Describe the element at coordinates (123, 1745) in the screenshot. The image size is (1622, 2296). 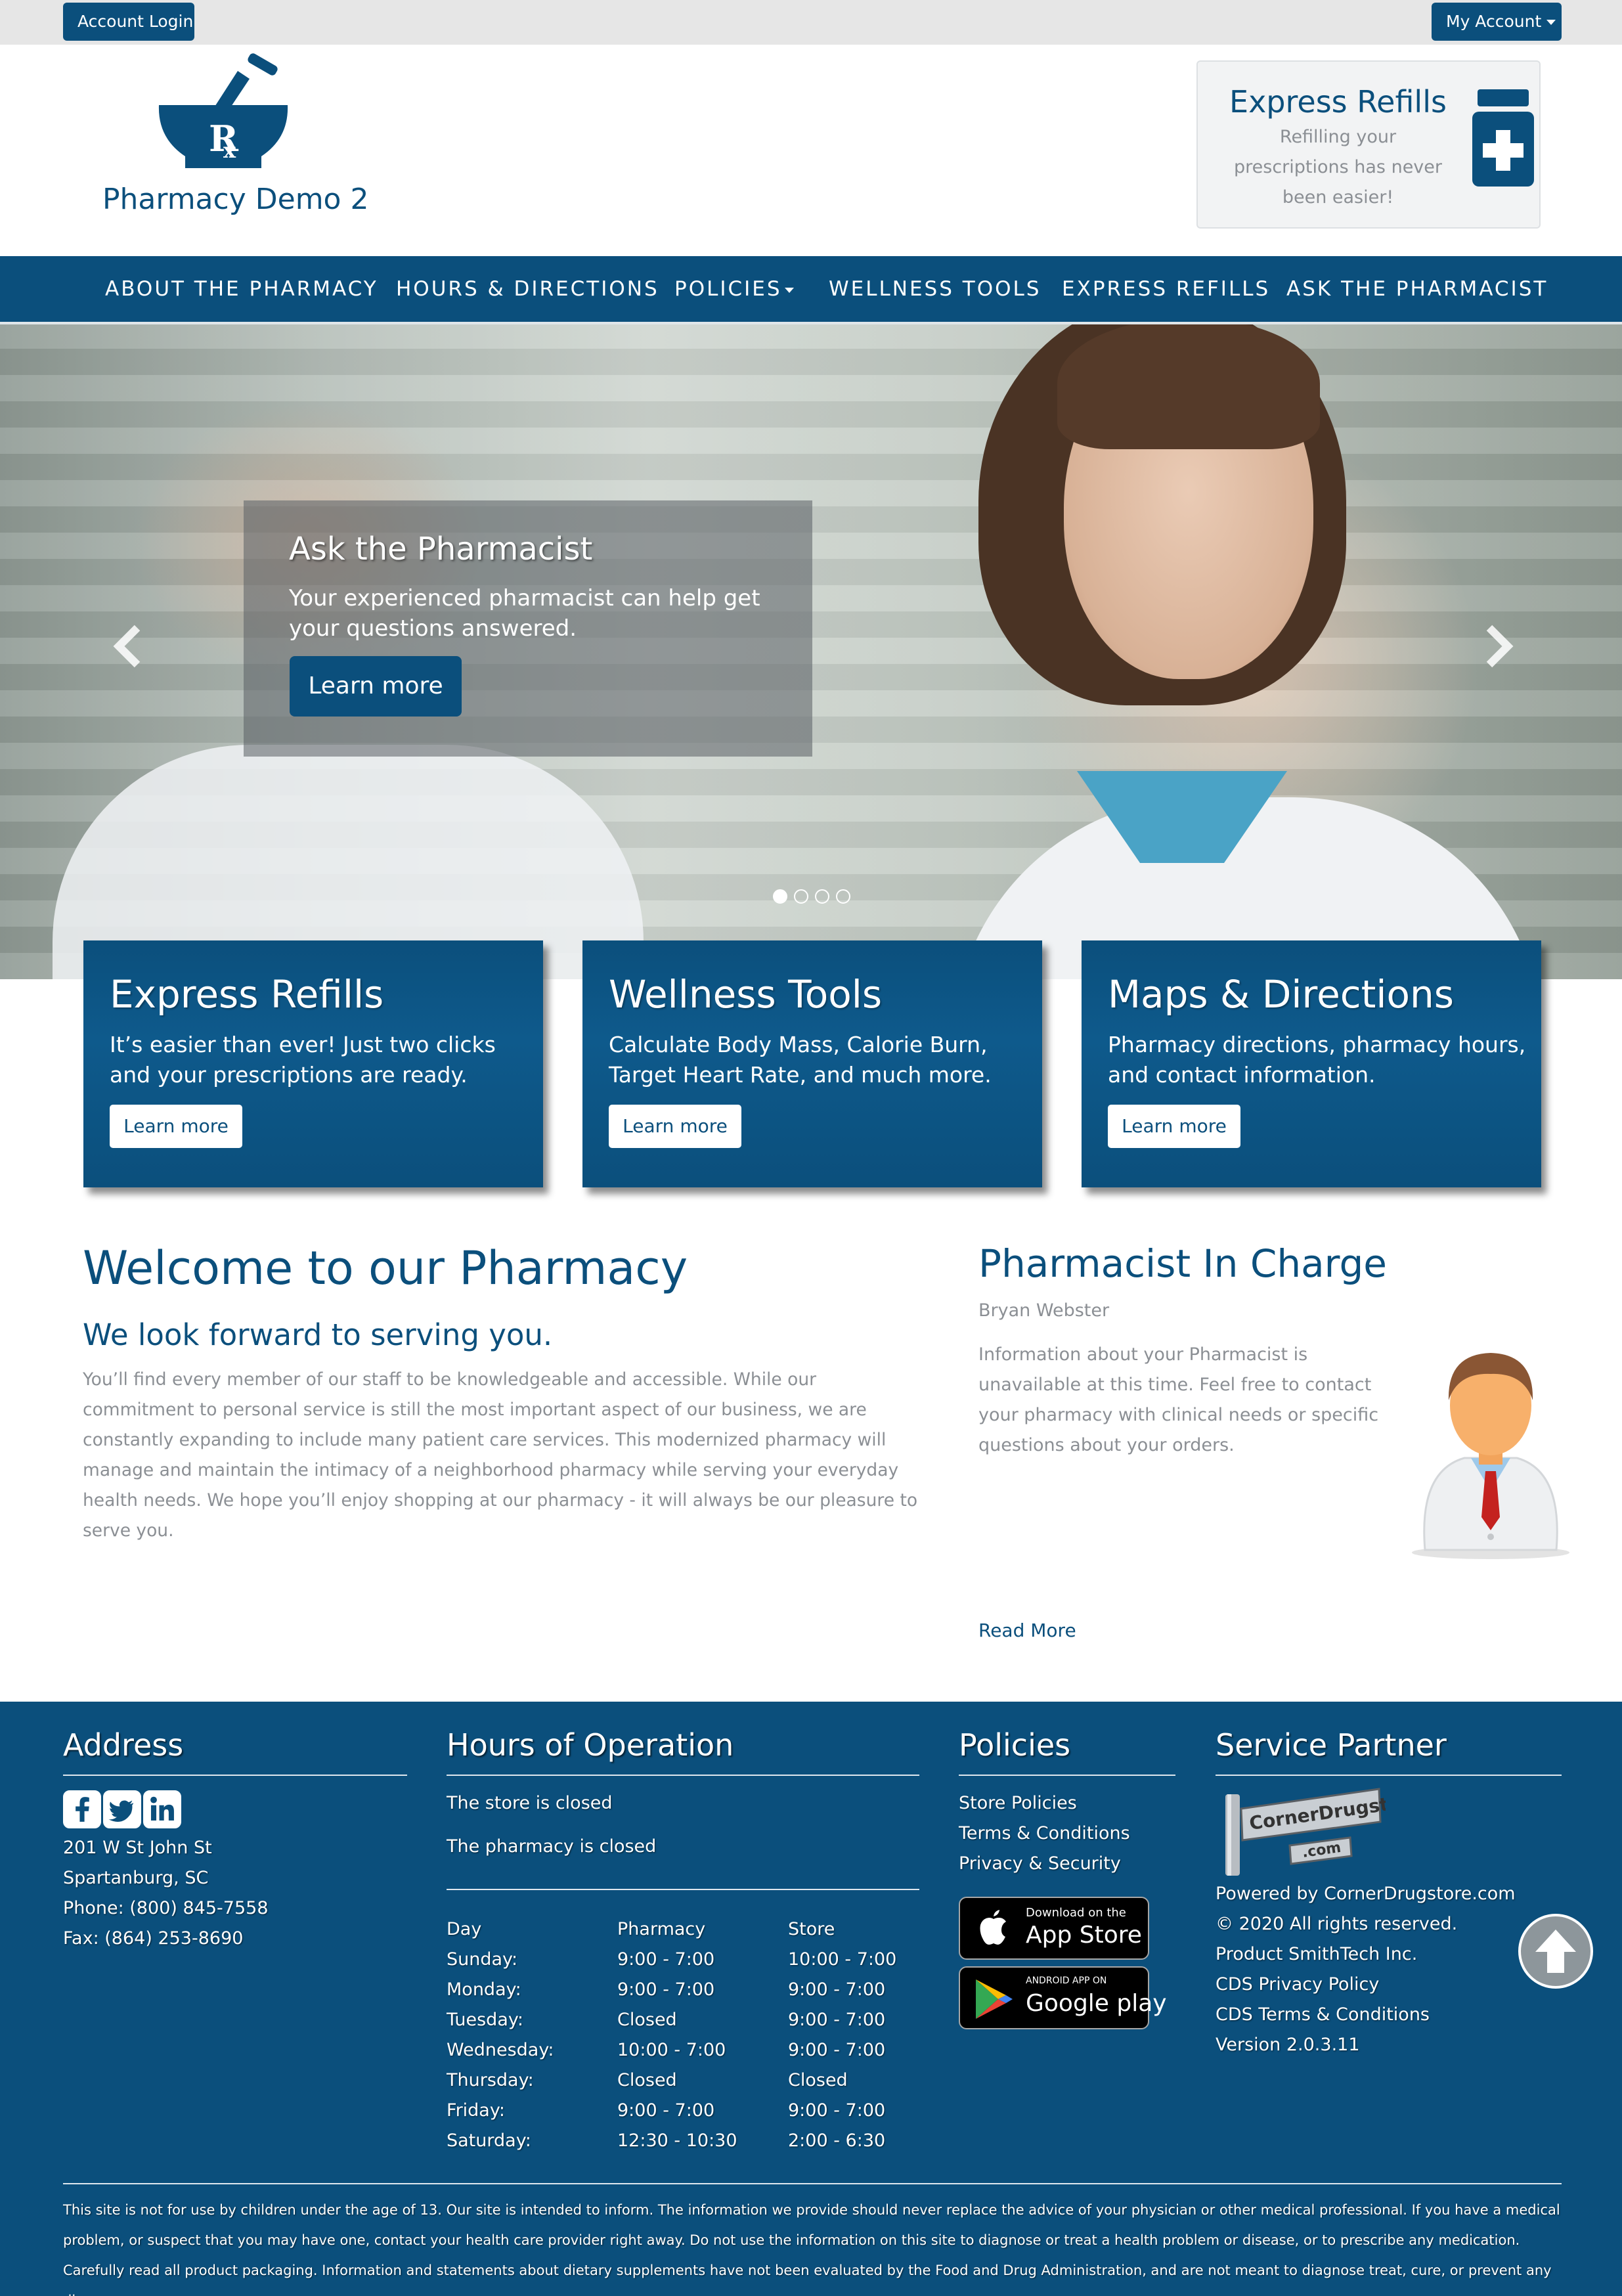
I see `footer-address-title: Address` at that location.